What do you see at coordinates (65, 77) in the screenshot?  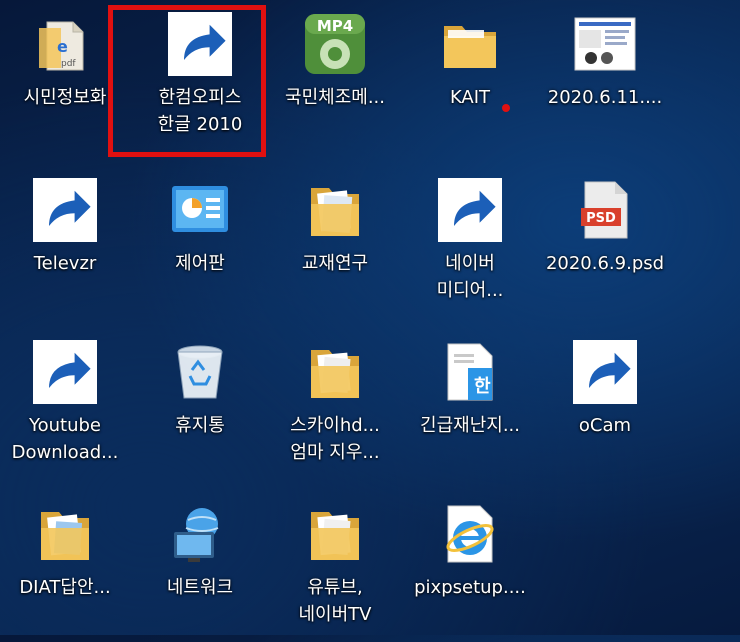 I see `desktop-icon-pdf-file: e pdf 시민정보화` at bounding box center [65, 77].